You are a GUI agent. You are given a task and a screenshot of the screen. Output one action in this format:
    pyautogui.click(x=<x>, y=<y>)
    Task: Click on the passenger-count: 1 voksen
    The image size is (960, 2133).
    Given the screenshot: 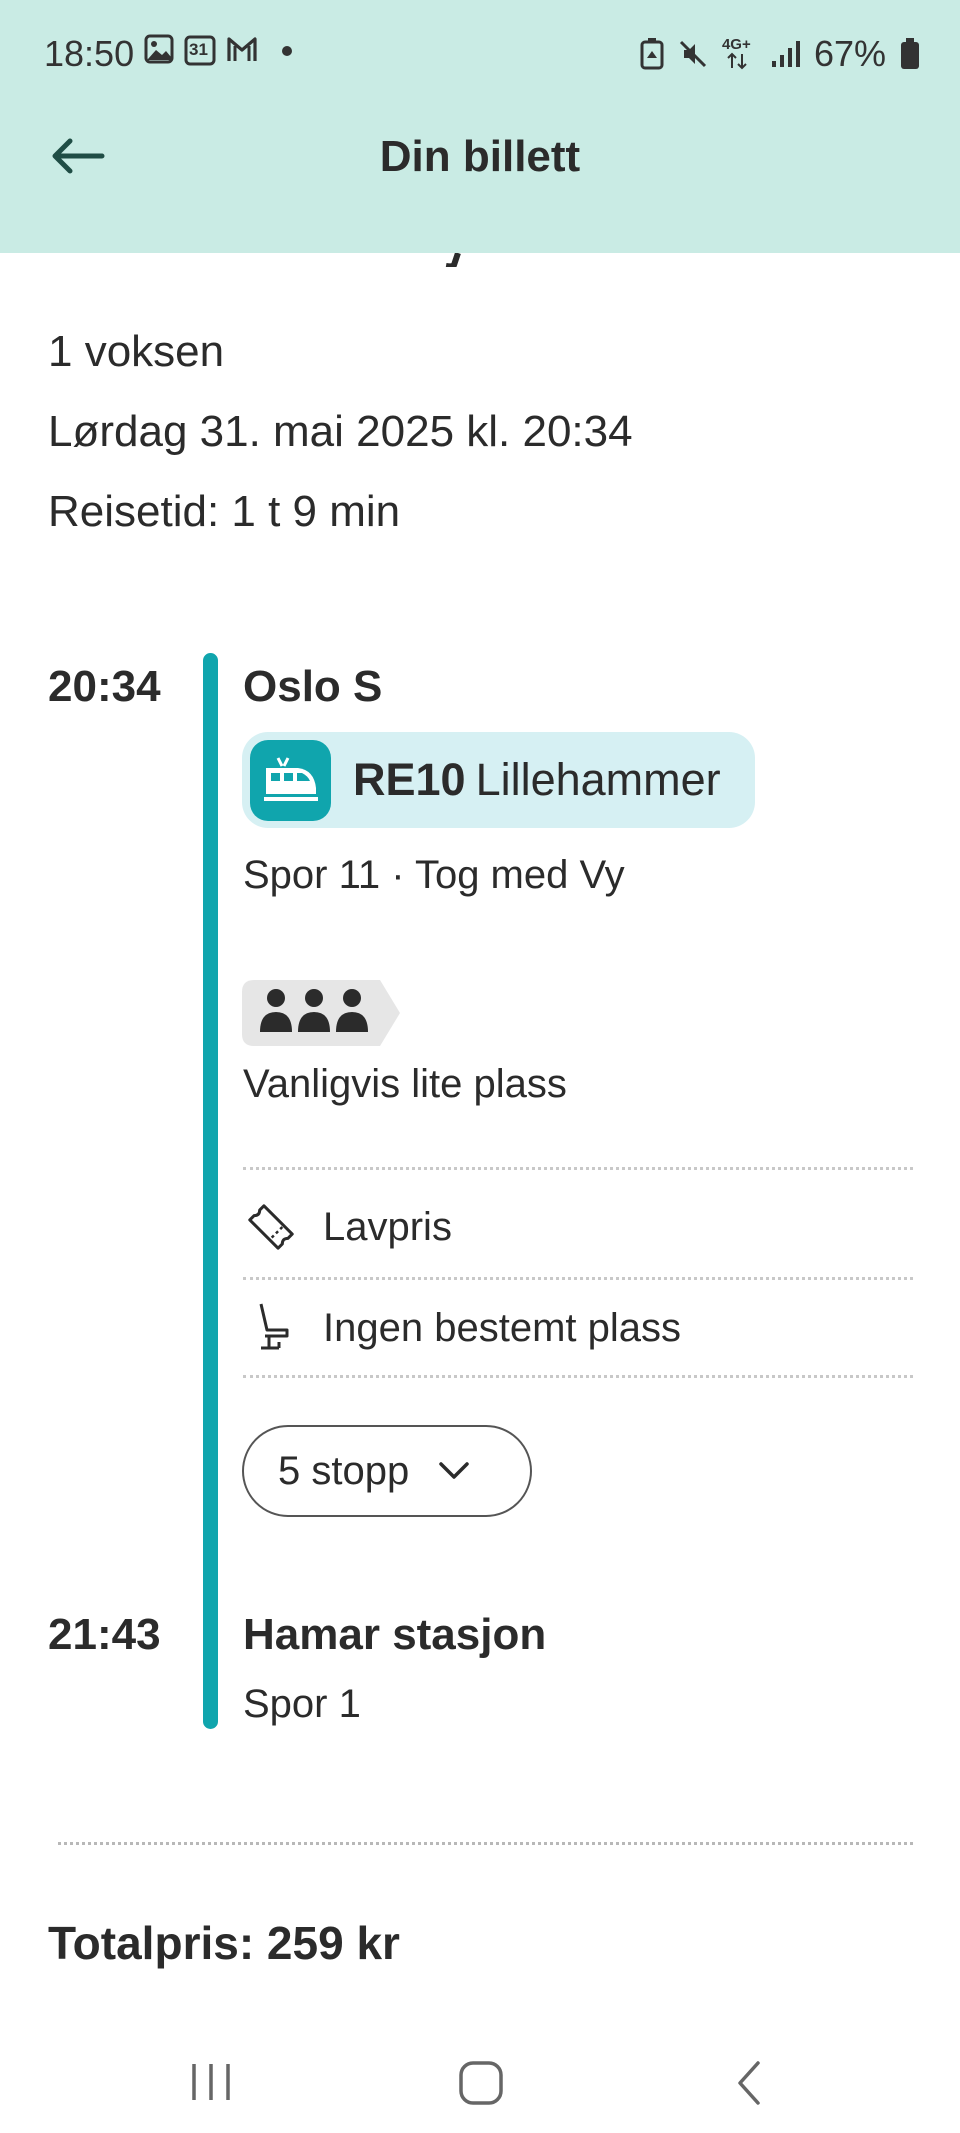 What is the action you would take?
    pyautogui.click(x=136, y=351)
    